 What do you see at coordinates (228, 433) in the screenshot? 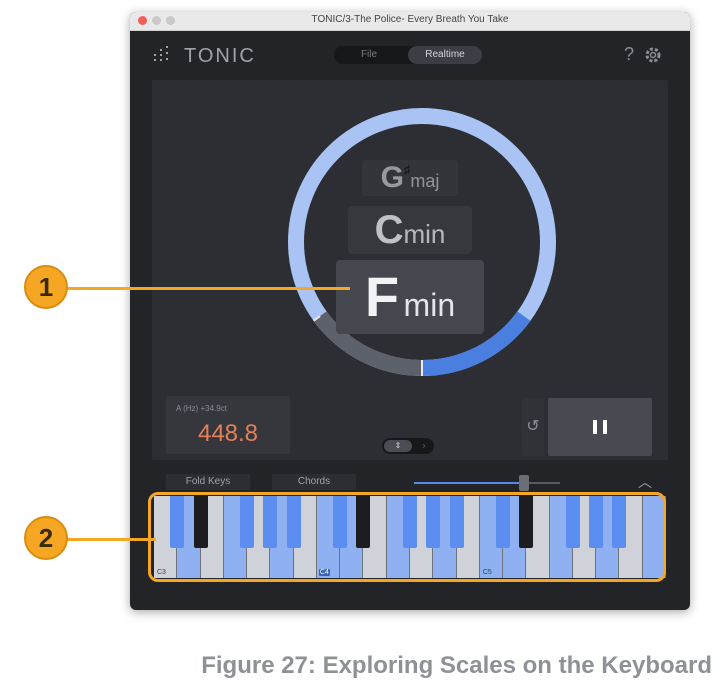
I see `tuning-value: 448.8` at bounding box center [228, 433].